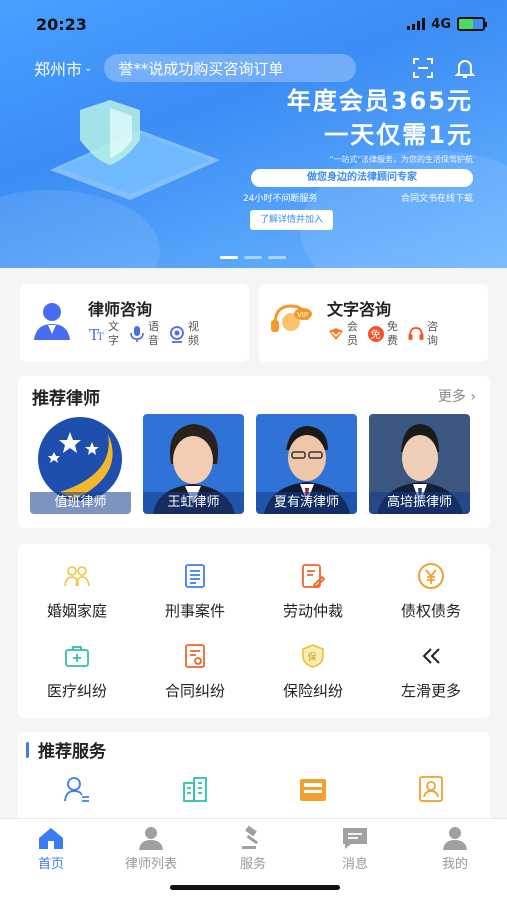 The width and height of the screenshot is (507, 900). I want to click on category-more: 左滑更多, so click(431, 671).